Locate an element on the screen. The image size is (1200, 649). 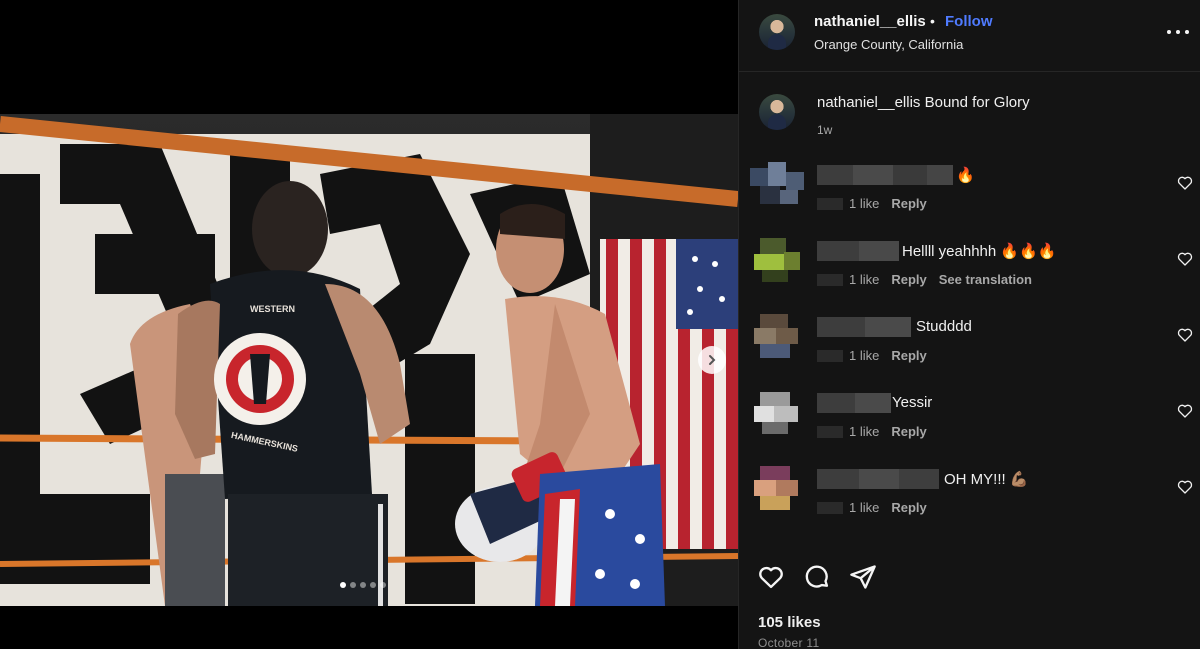
caption-username: nathaniel__ellis is located at coordinates (868, 102).